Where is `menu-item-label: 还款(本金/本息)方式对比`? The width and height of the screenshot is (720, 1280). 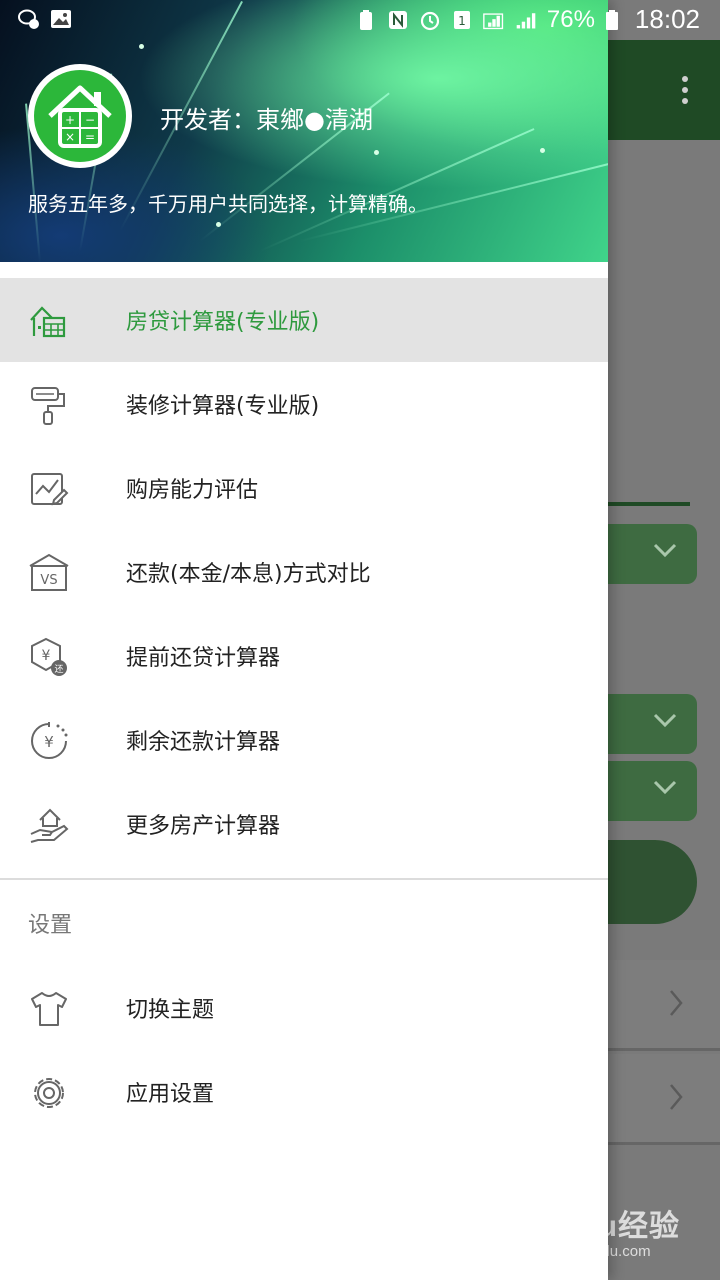 menu-item-label: 还款(本金/本息)方式对比 is located at coordinates (248, 574).